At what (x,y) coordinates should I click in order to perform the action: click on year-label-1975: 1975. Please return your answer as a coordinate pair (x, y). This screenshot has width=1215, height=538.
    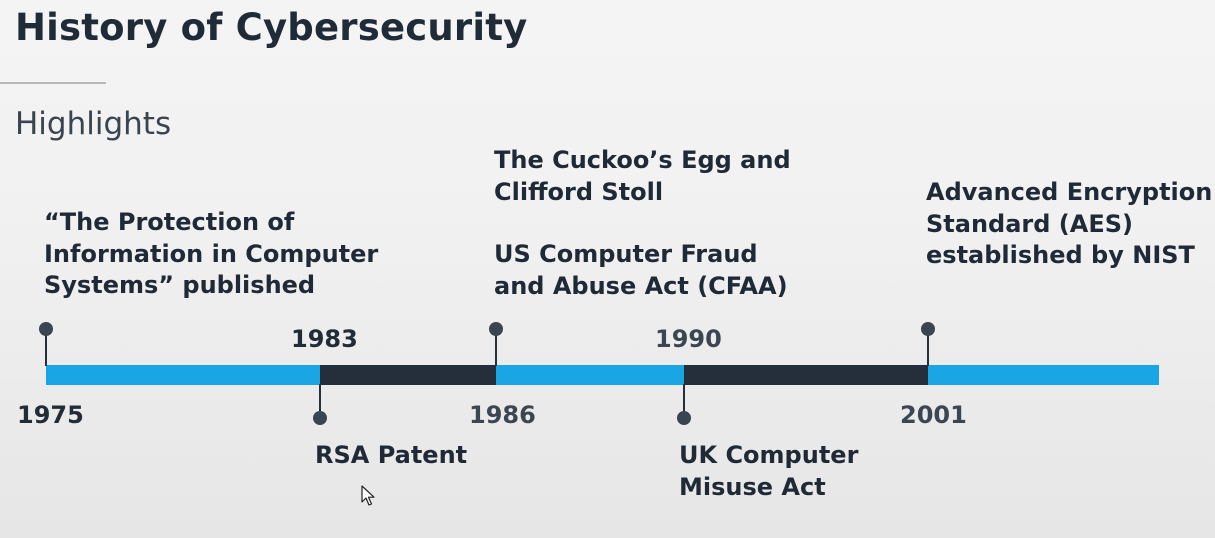
    Looking at the image, I should click on (50, 415).